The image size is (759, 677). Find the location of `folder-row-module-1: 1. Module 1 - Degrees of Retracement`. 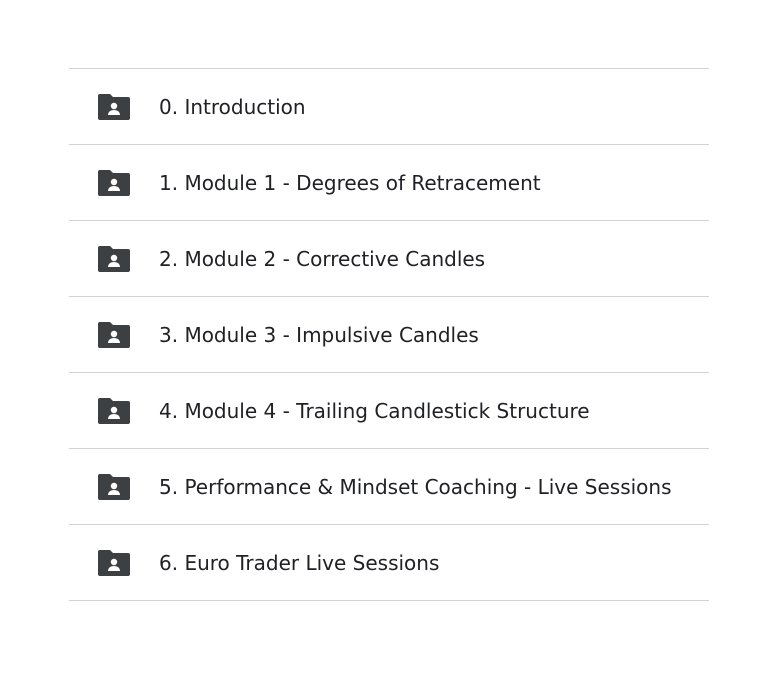

folder-row-module-1: 1. Module 1 - Degrees of Retracement is located at coordinates (389, 183).